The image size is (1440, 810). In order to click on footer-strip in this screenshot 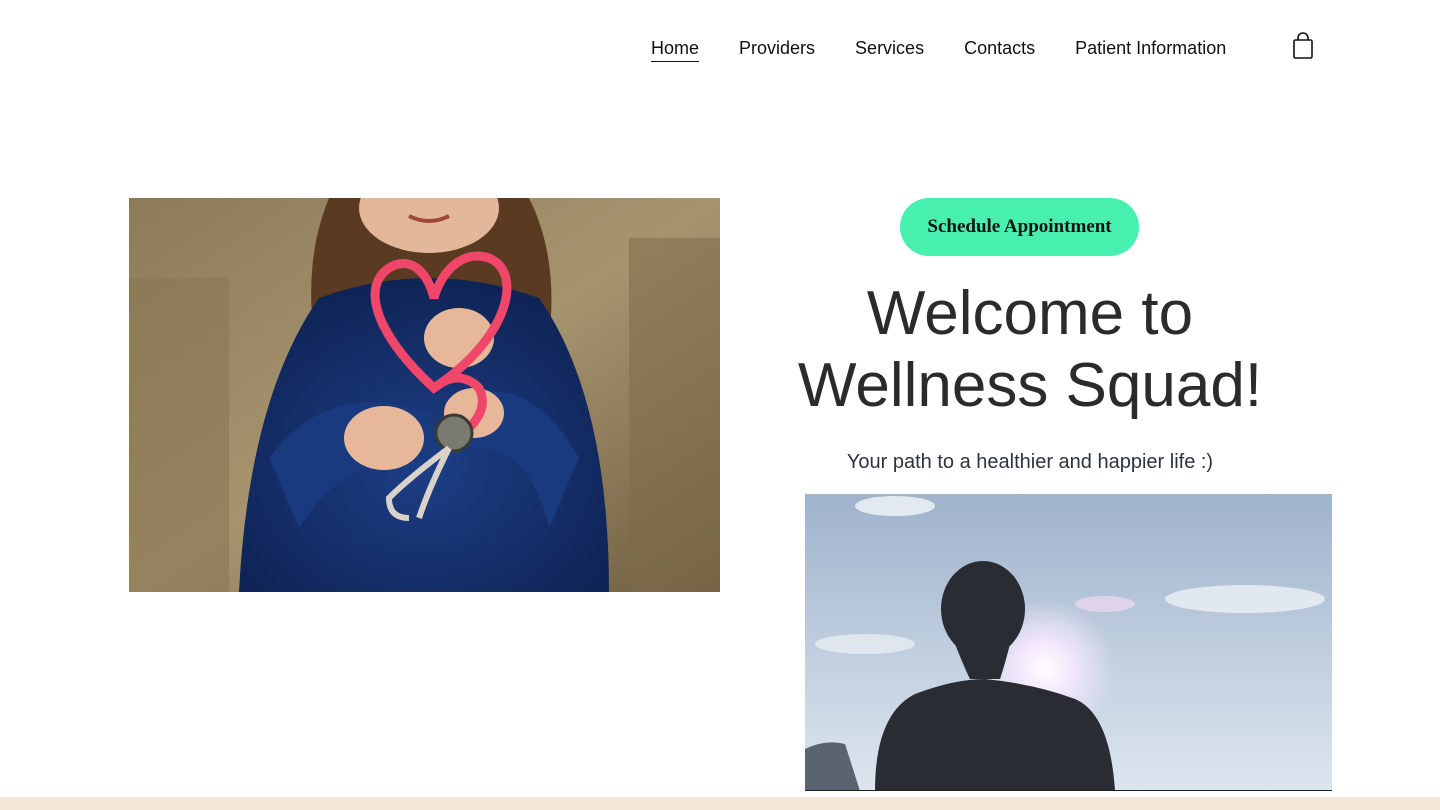, I will do `click(720, 803)`.